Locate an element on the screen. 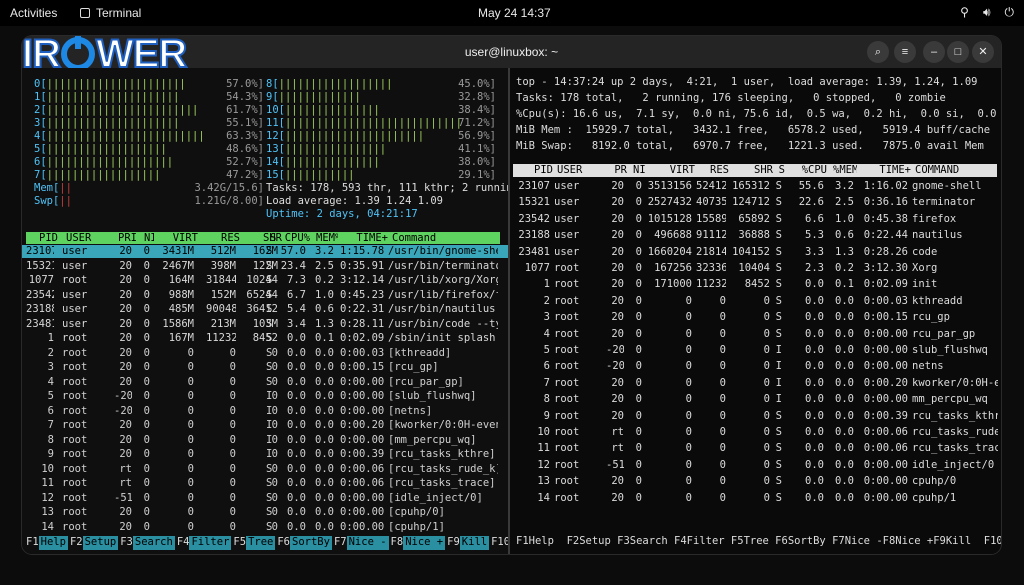  fkey-number: F5 is located at coordinates (239, 543).